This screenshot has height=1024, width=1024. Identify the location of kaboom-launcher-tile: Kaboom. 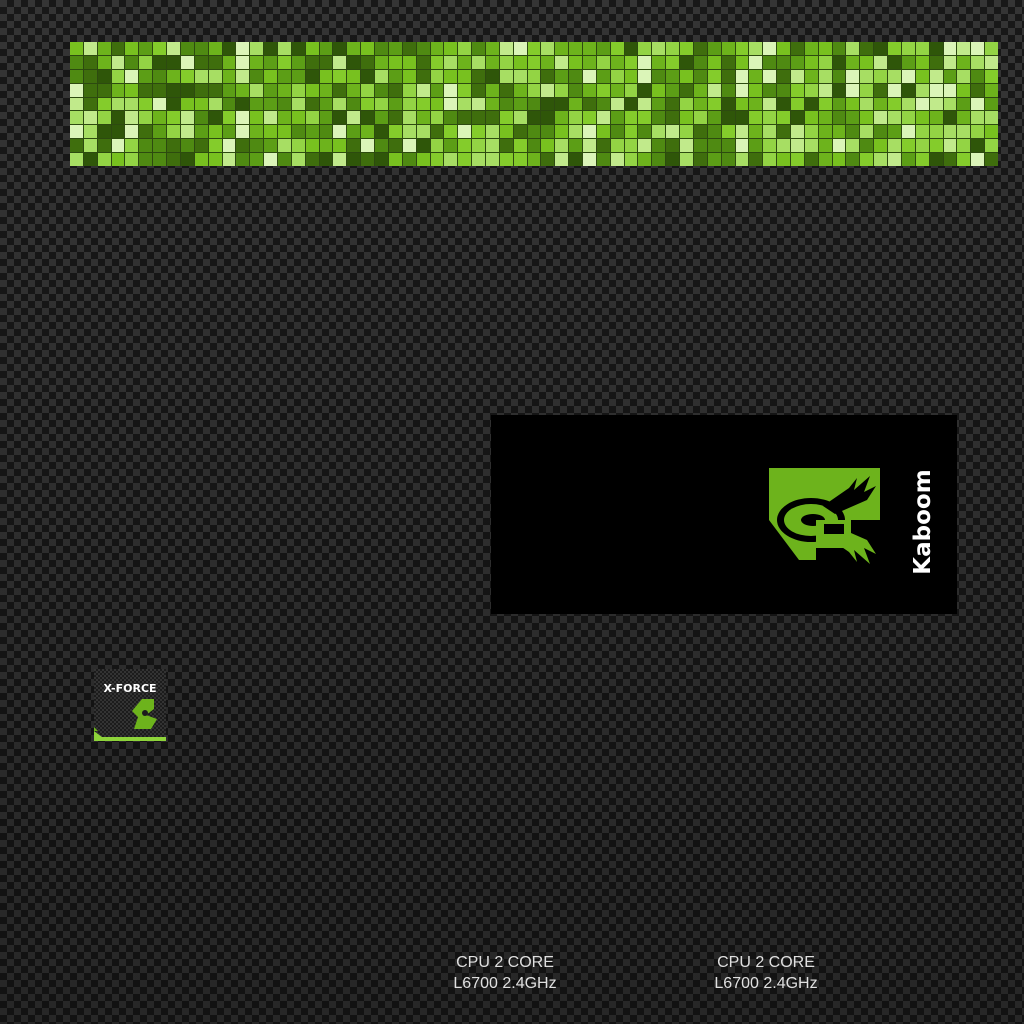
(724, 514).